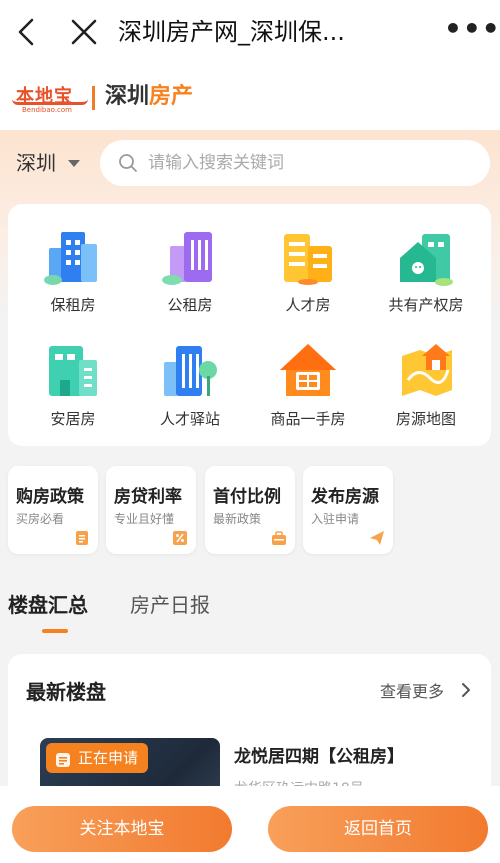 The width and height of the screenshot is (500, 863). Describe the element at coordinates (412, 690) in the screenshot. I see `see-more-link: 查看更多` at that location.